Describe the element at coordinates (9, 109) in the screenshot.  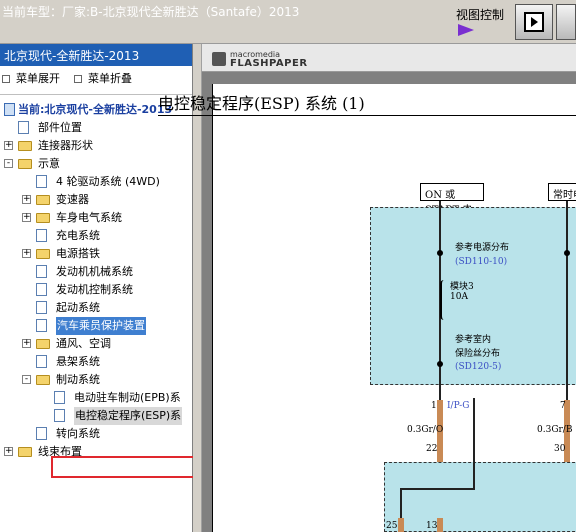
I see `computer-icon` at that location.